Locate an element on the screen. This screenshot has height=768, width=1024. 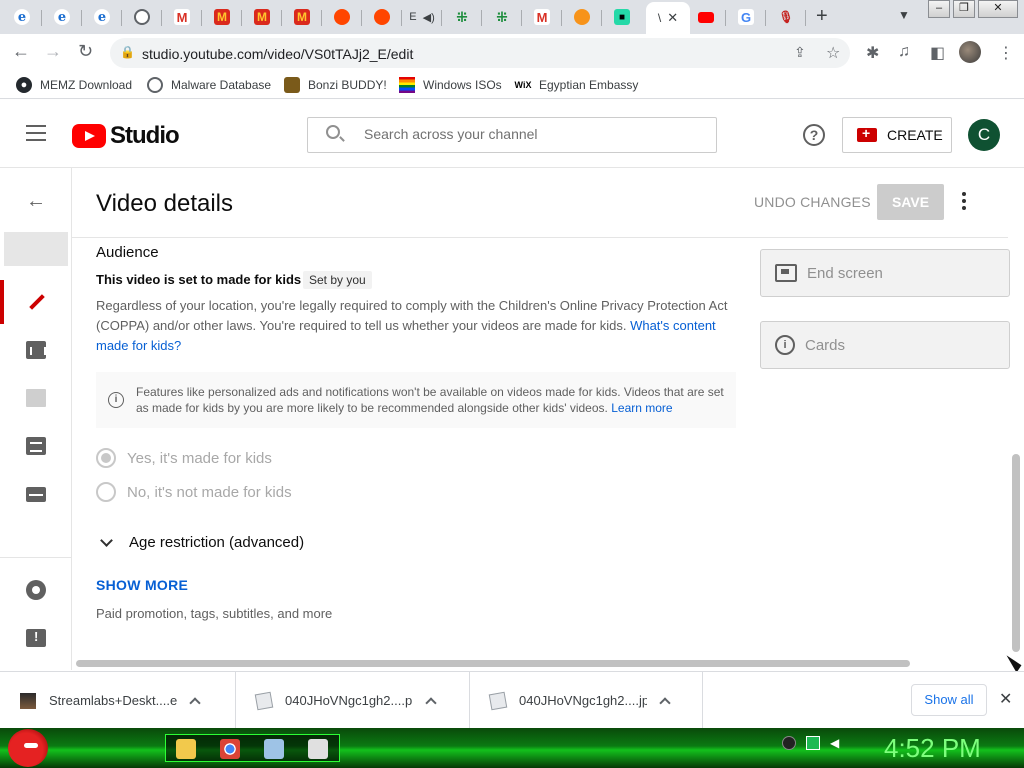
nav-comments is located at coordinates (36, 446).